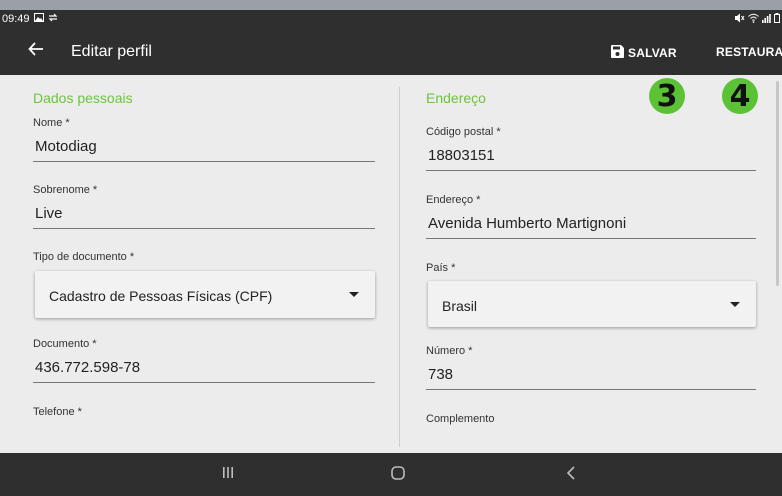  I want to click on recent-apps-button, so click(228, 474).